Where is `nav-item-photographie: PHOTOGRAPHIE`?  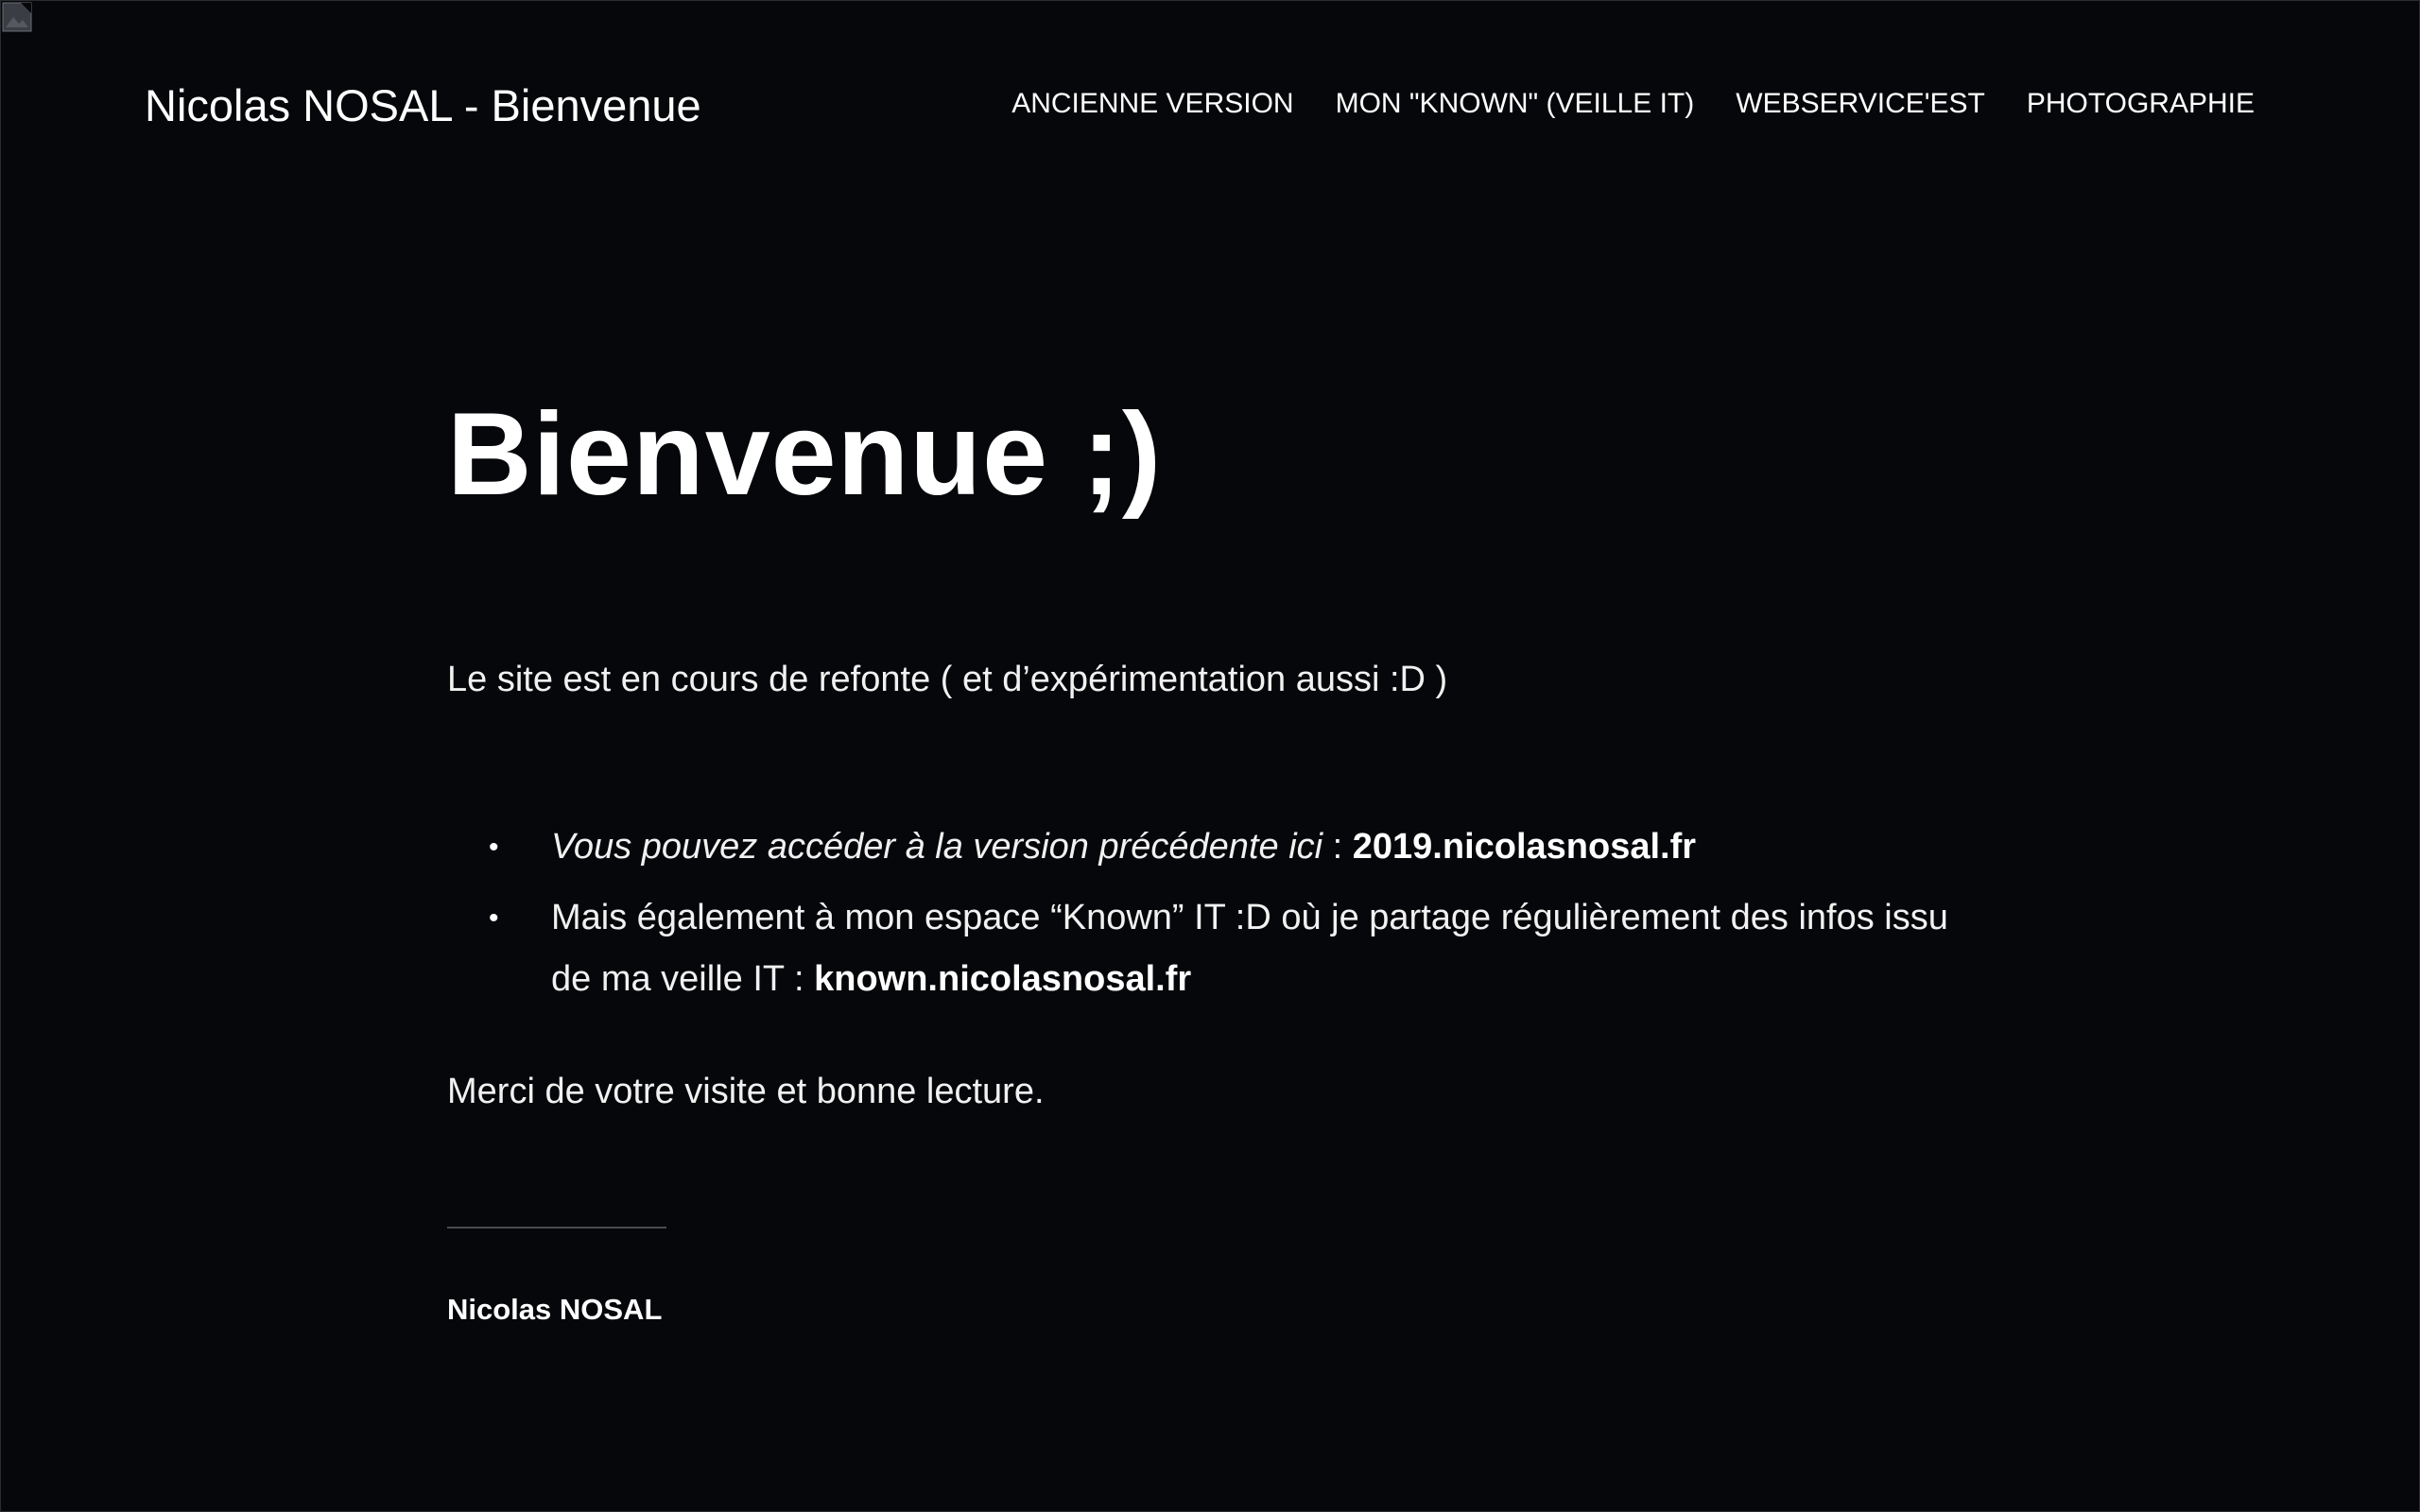 nav-item-photographie: PHOTOGRAPHIE is located at coordinates (2141, 104).